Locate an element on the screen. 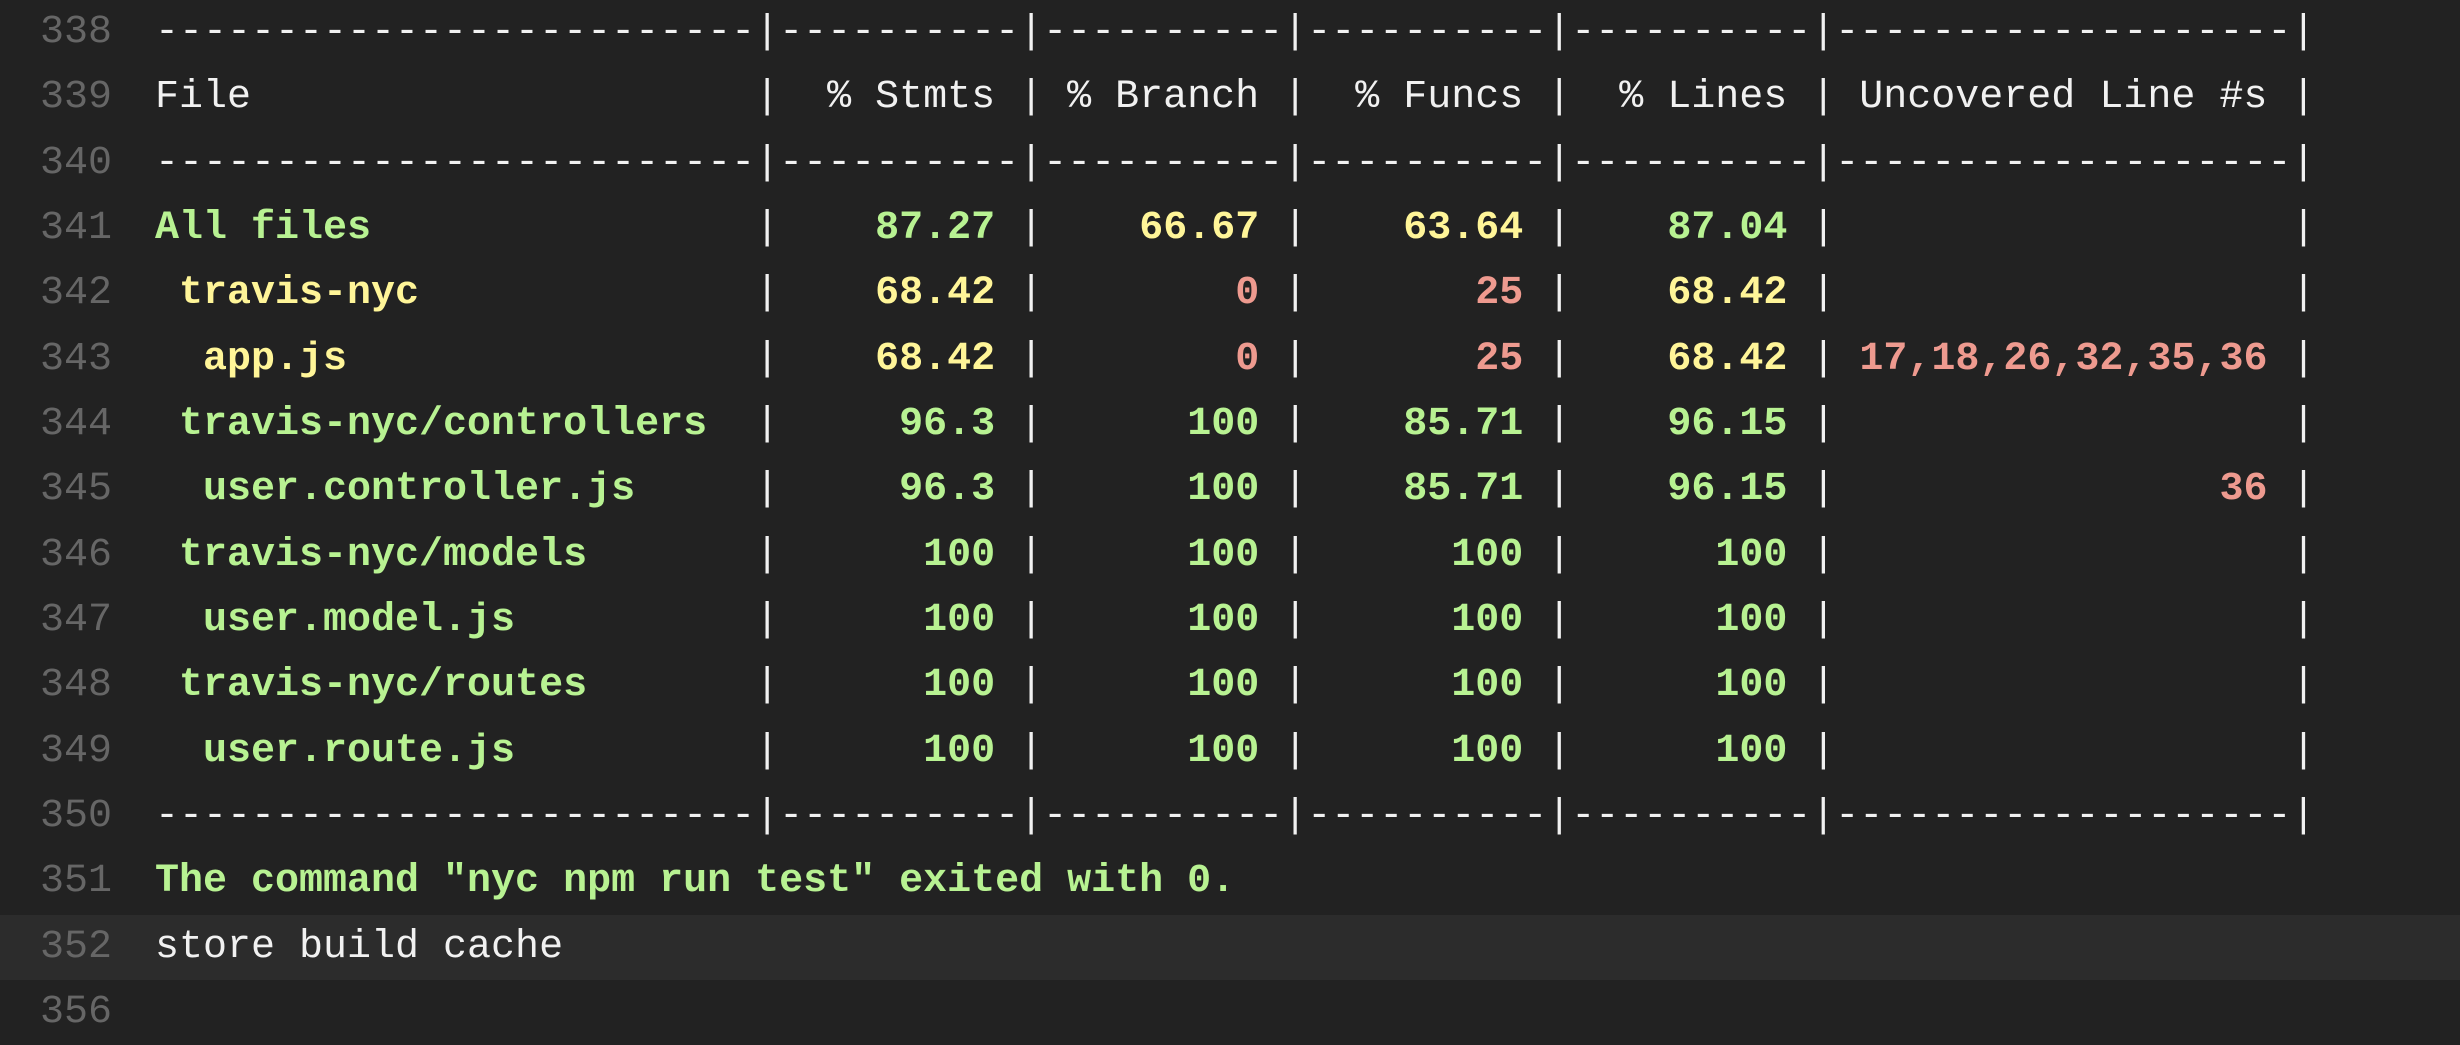  line-number: 340 is located at coordinates (56, 163).